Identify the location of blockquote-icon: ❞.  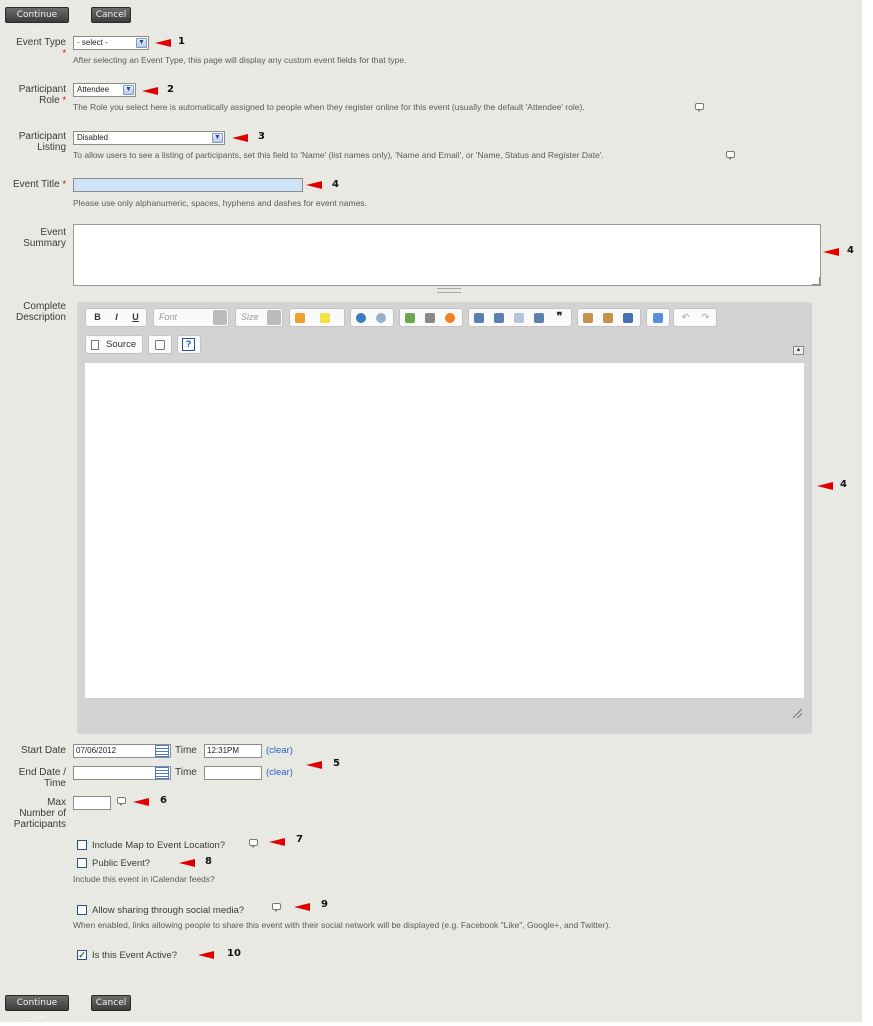
(559, 317).